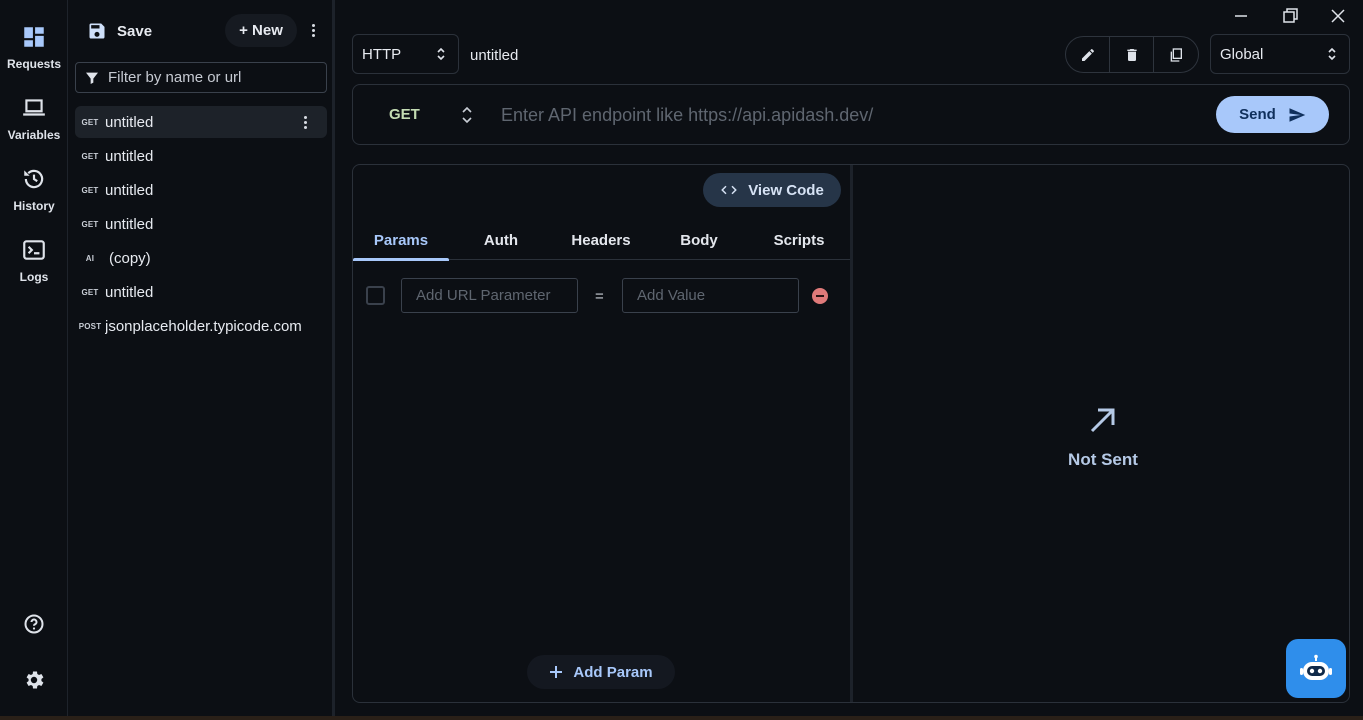 This screenshot has height=720, width=1363. What do you see at coordinates (34, 189) in the screenshot?
I see `rail-item-history: History` at bounding box center [34, 189].